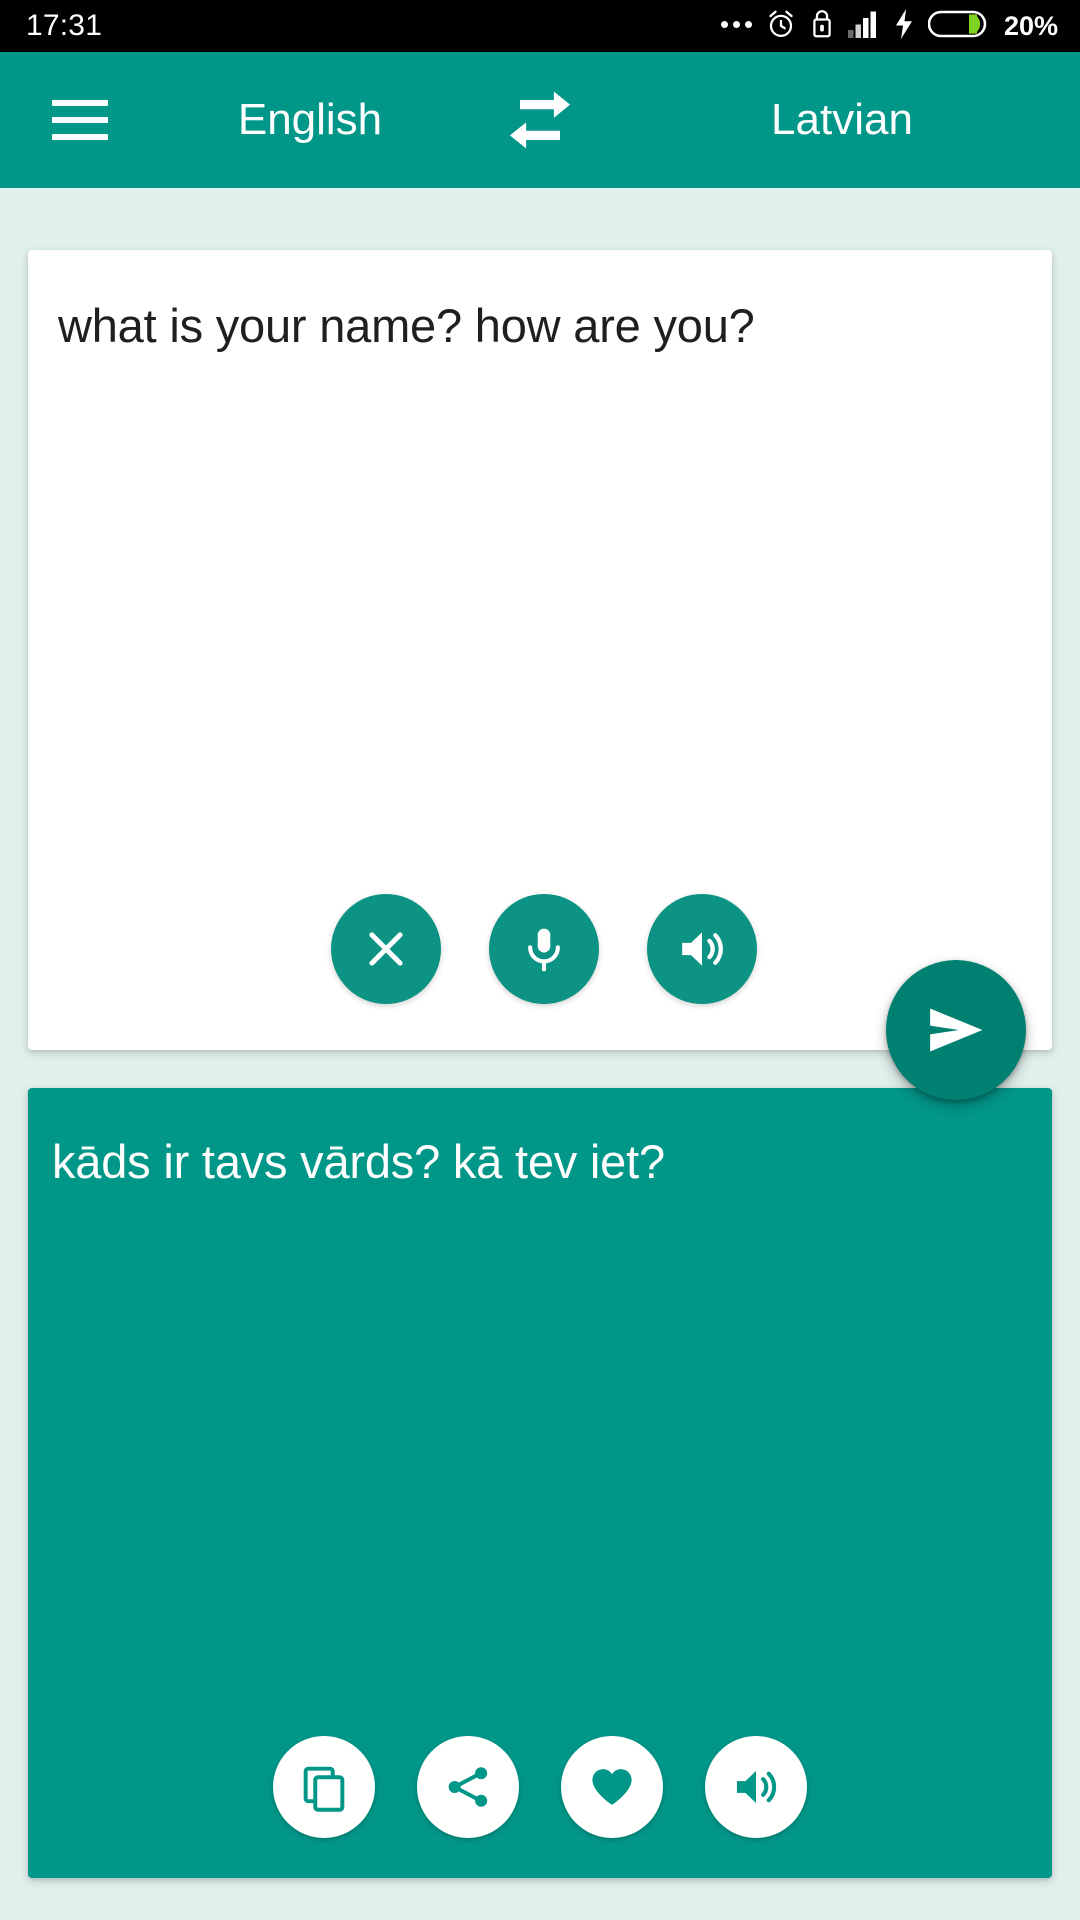  Describe the element at coordinates (702, 949) in the screenshot. I see `source-speaker-button` at that location.